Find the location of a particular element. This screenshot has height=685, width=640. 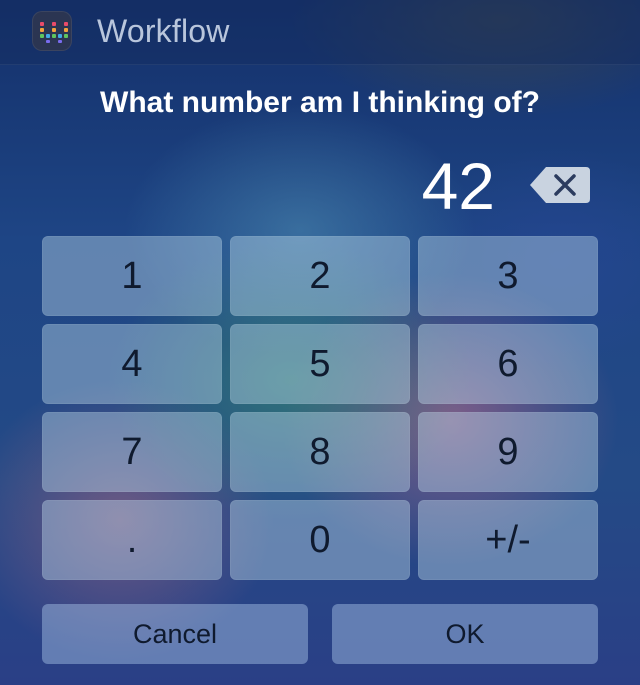

key-5: 5 is located at coordinates (320, 364).